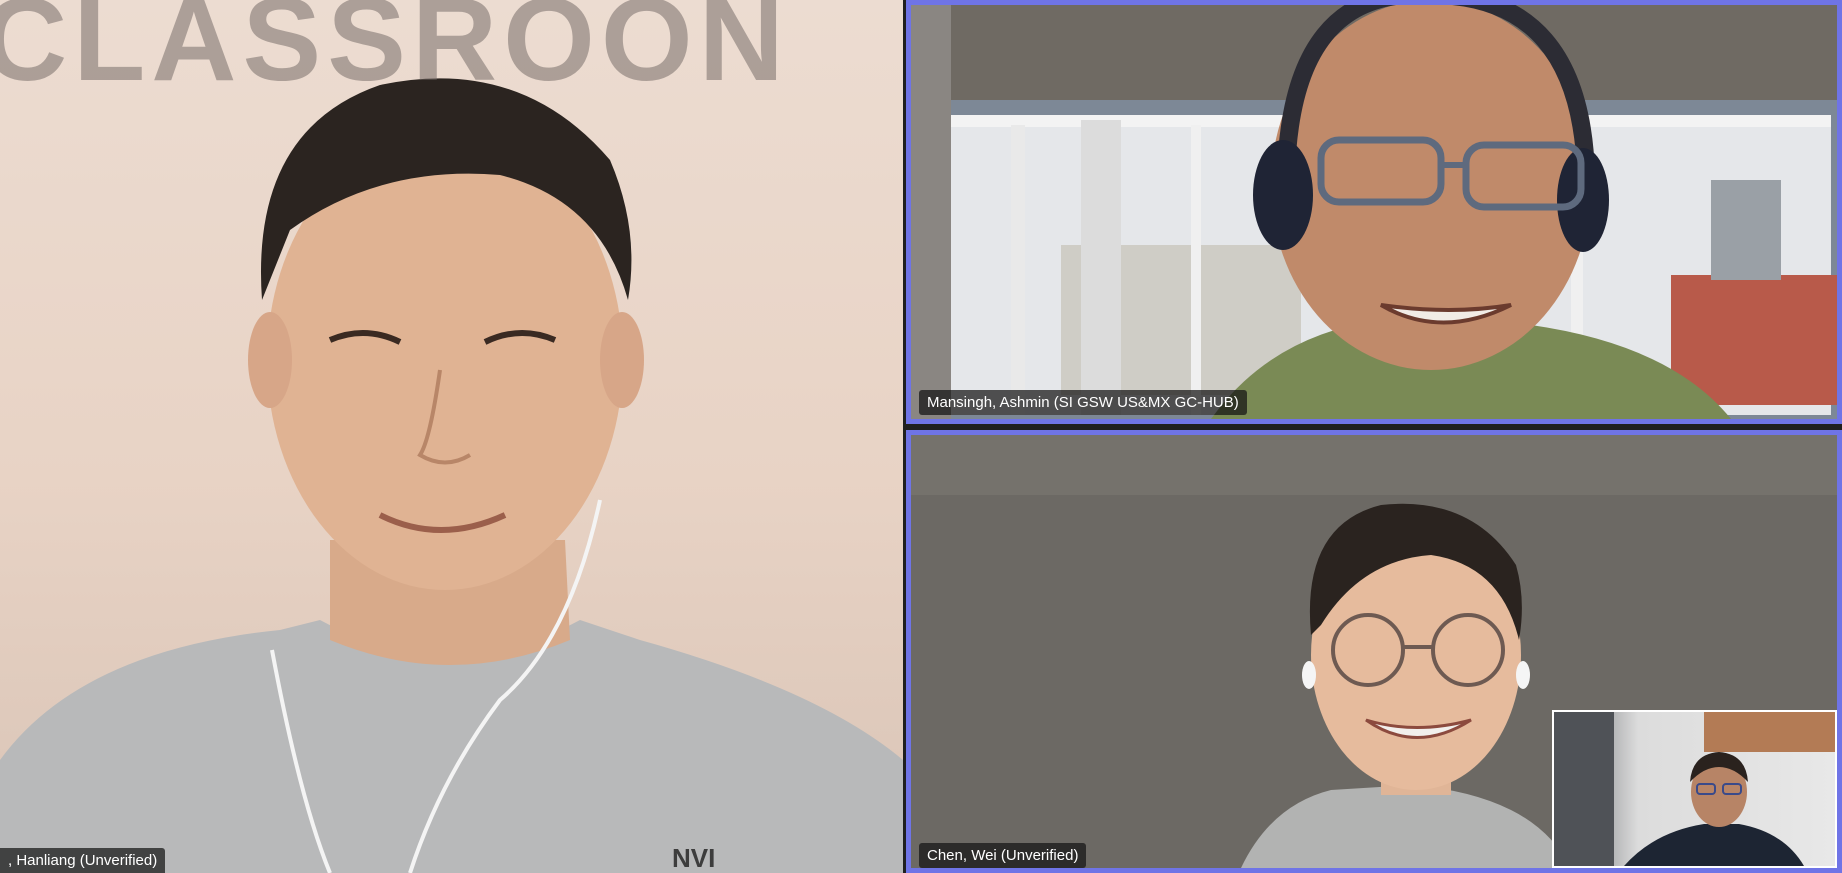 The image size is (1842, 873). What do you see at coordinates (83, 860) in the screenshot?
I see `participant-name-label: , Hanliang (Unverified)` at bounding box center [83, 860].